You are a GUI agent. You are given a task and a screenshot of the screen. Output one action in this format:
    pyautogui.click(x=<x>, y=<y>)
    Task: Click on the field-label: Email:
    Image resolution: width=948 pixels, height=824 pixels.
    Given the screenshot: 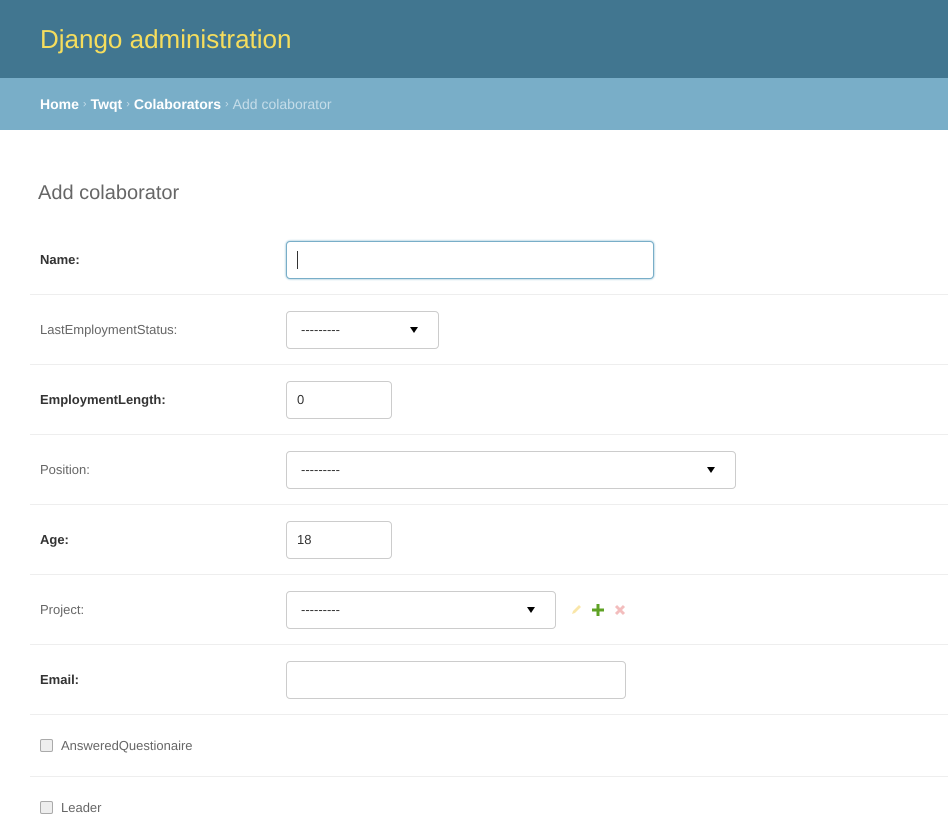 What is the action you would take?
    pyautogui.click(x=60, y=679)
    